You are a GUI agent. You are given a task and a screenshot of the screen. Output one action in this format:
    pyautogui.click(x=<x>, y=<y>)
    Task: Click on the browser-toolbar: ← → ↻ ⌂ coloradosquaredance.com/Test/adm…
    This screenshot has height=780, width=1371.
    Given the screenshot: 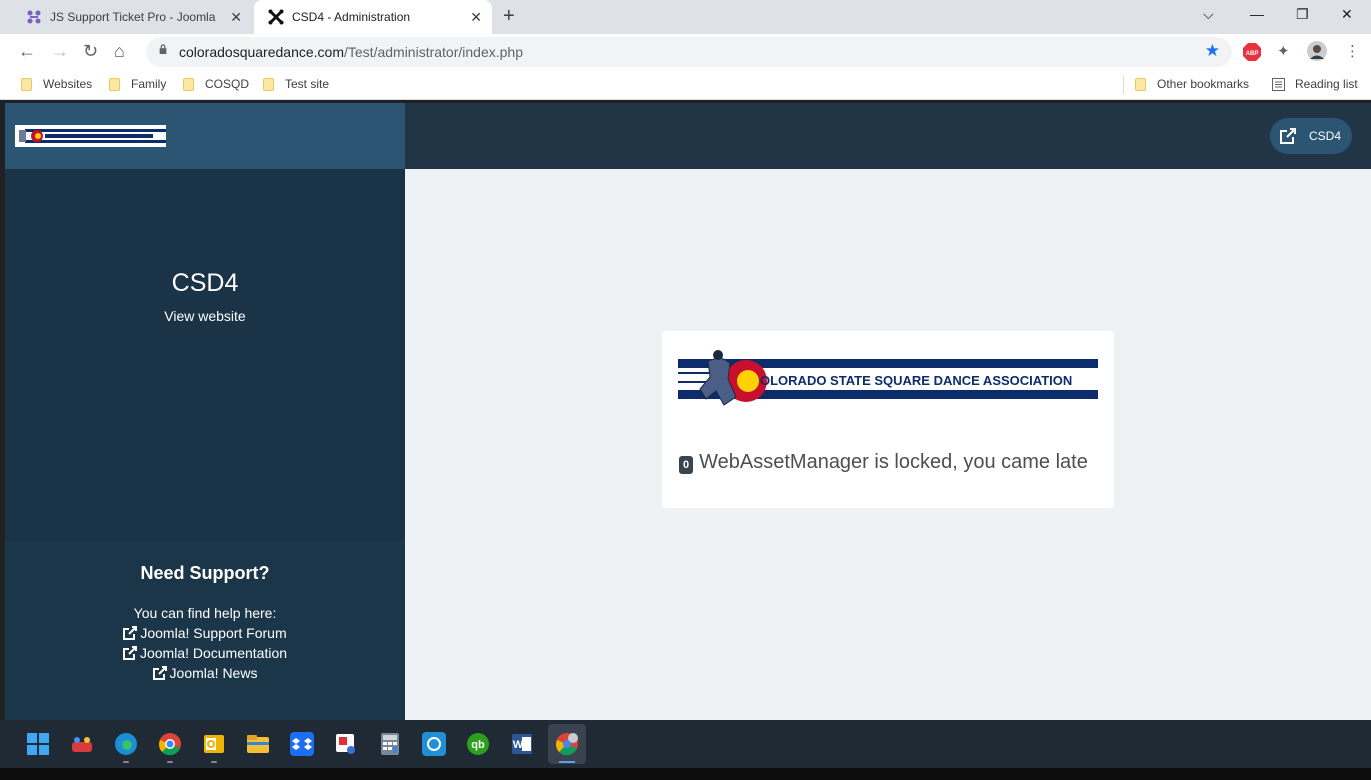 What is the action you would take?
    pyautogui.click(x=685, y=52)
    